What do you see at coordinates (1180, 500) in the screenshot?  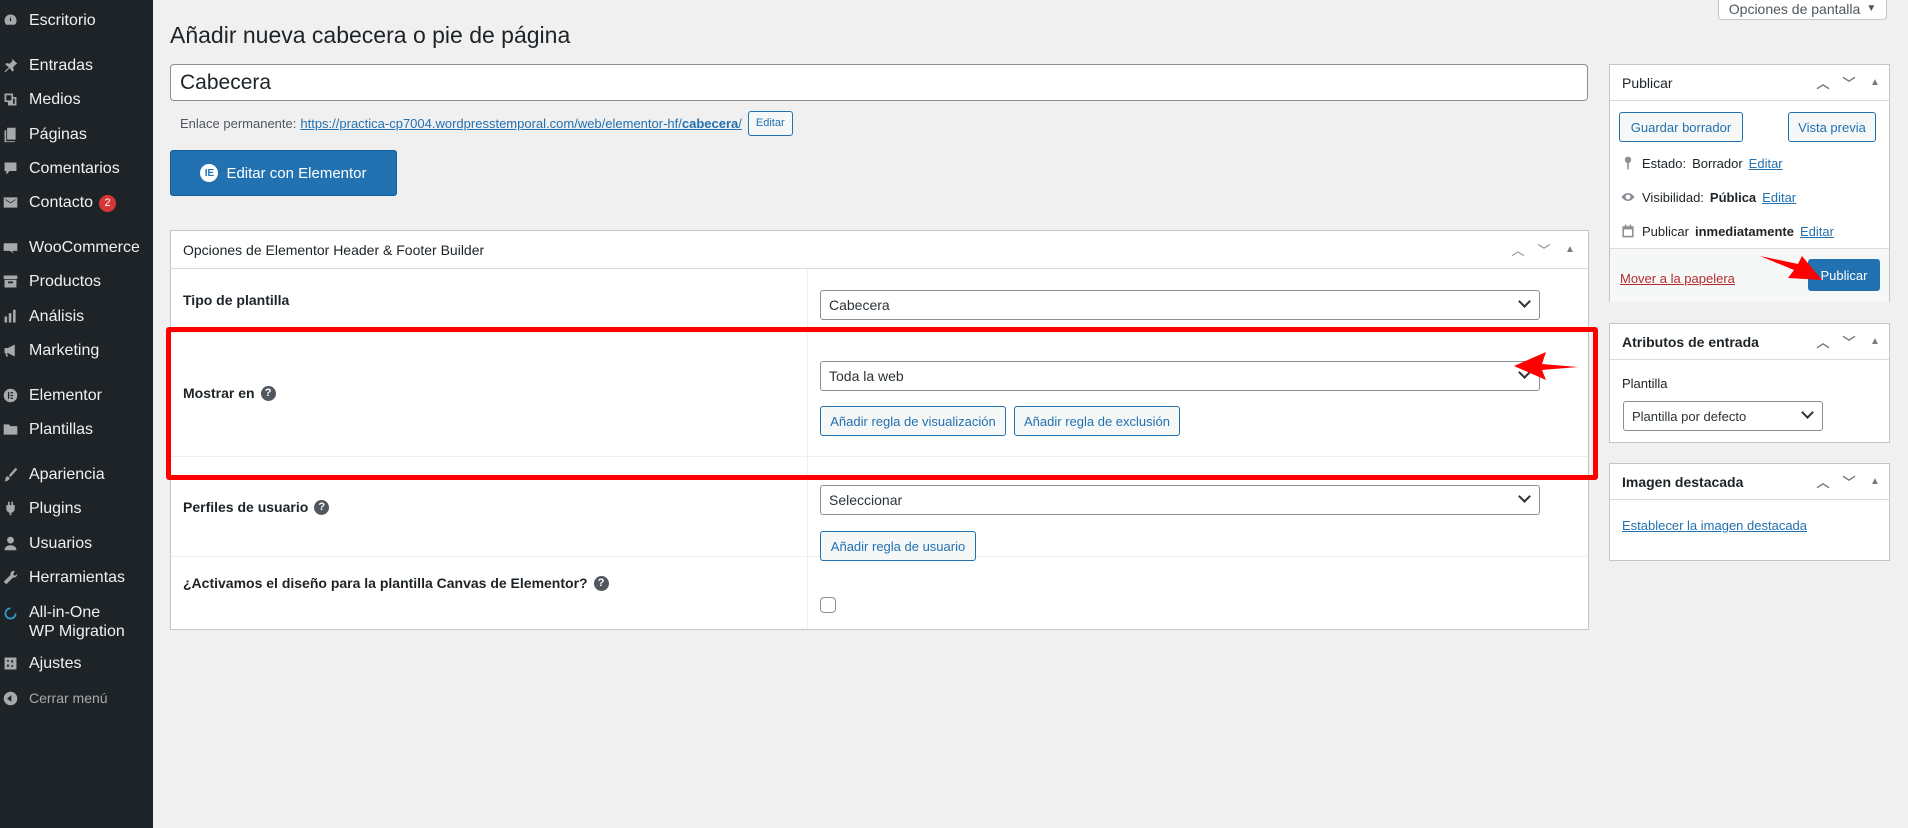 I see `user-roles-select: Seleccionar` at bounding box center [1180, 500].